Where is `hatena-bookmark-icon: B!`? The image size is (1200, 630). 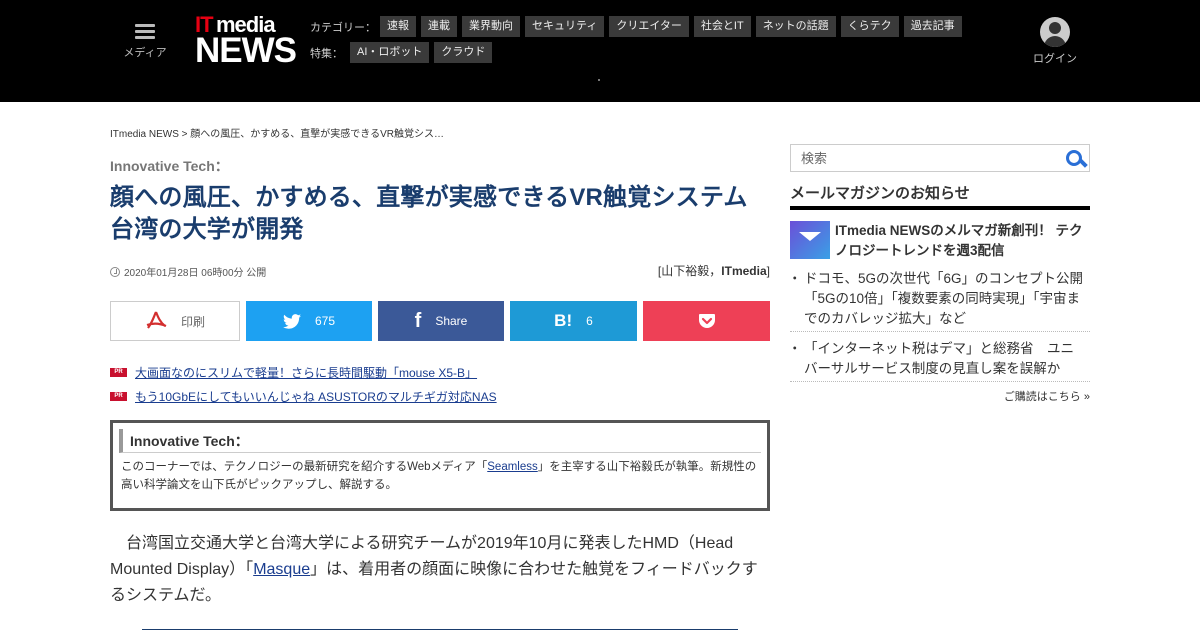
hatena-bookmark-icon: B! is located at coordinates (563, 320).